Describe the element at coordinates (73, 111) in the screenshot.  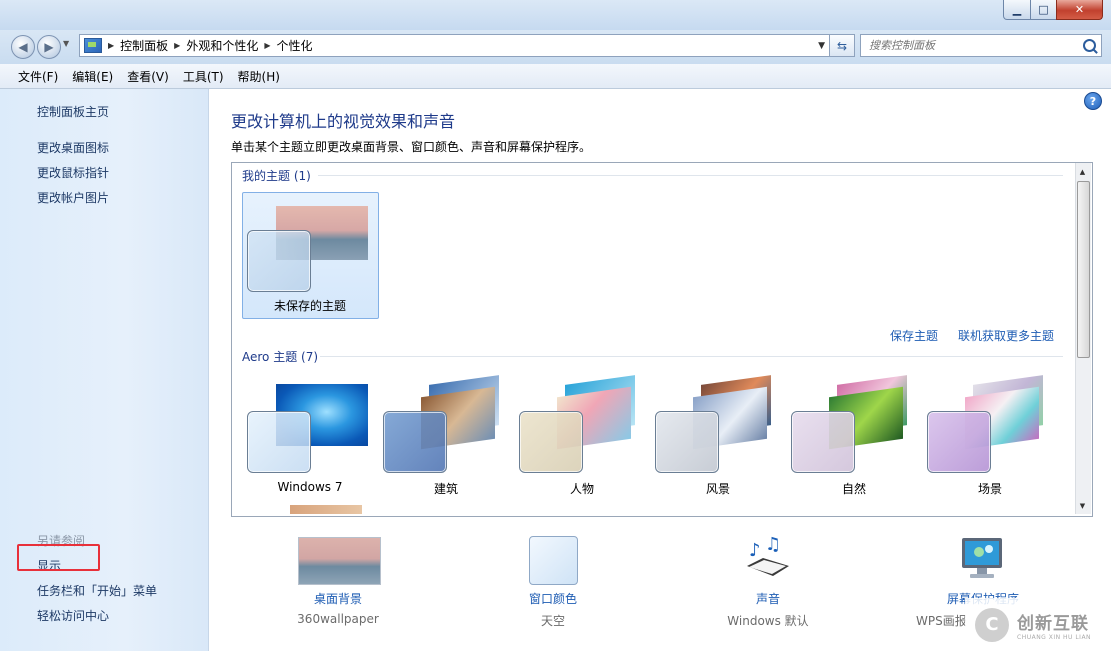
I see `sidebar-control-panel-home: 控制面板主页` at that location.